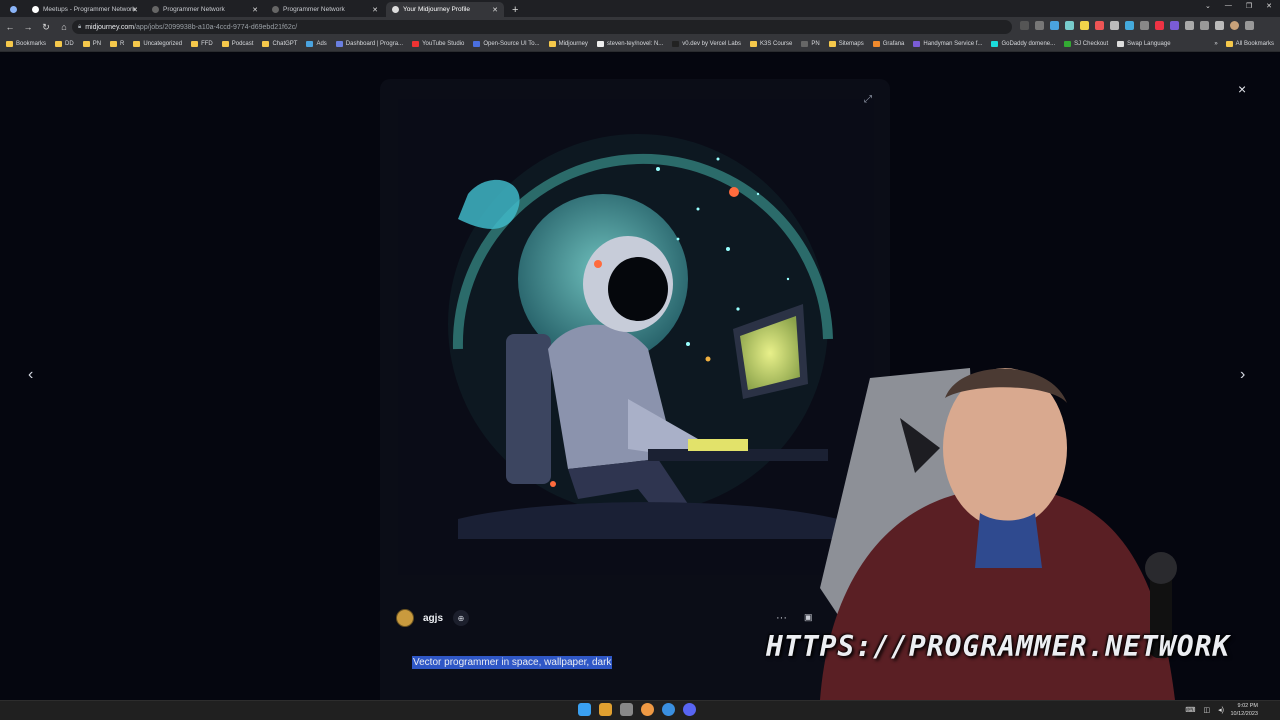  Describe the element at coordinates (876, 44) in the screenshot. I see `grafana-icon` at that location.